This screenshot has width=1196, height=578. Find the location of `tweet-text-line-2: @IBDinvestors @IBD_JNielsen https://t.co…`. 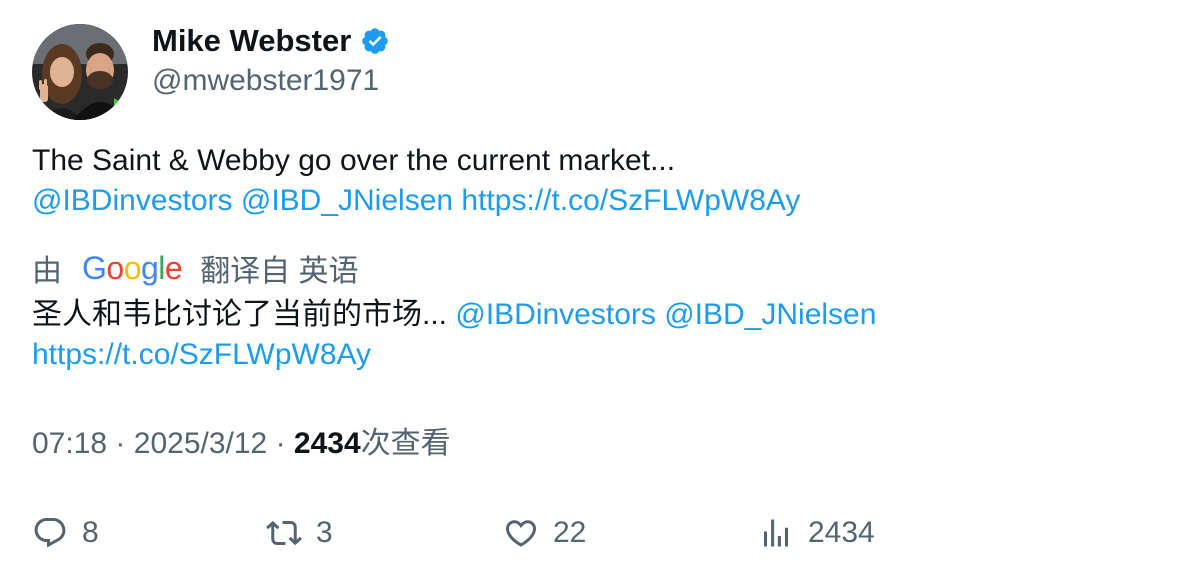

tweet-text-line-2: @IBDinvestors @IBD_JNielsen https://t.co… is located at coordinates (597, 201).